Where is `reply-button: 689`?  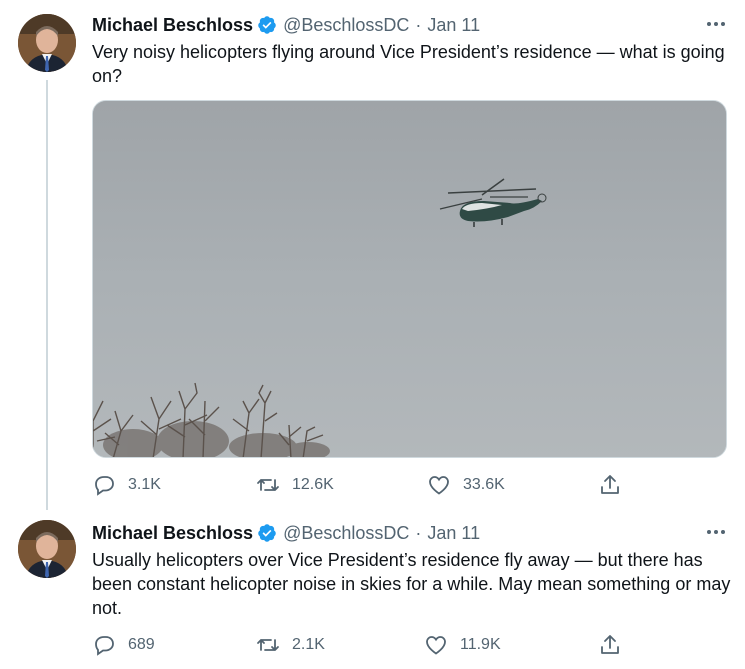 reply-button: 689 is located at coordinates (123, 645).